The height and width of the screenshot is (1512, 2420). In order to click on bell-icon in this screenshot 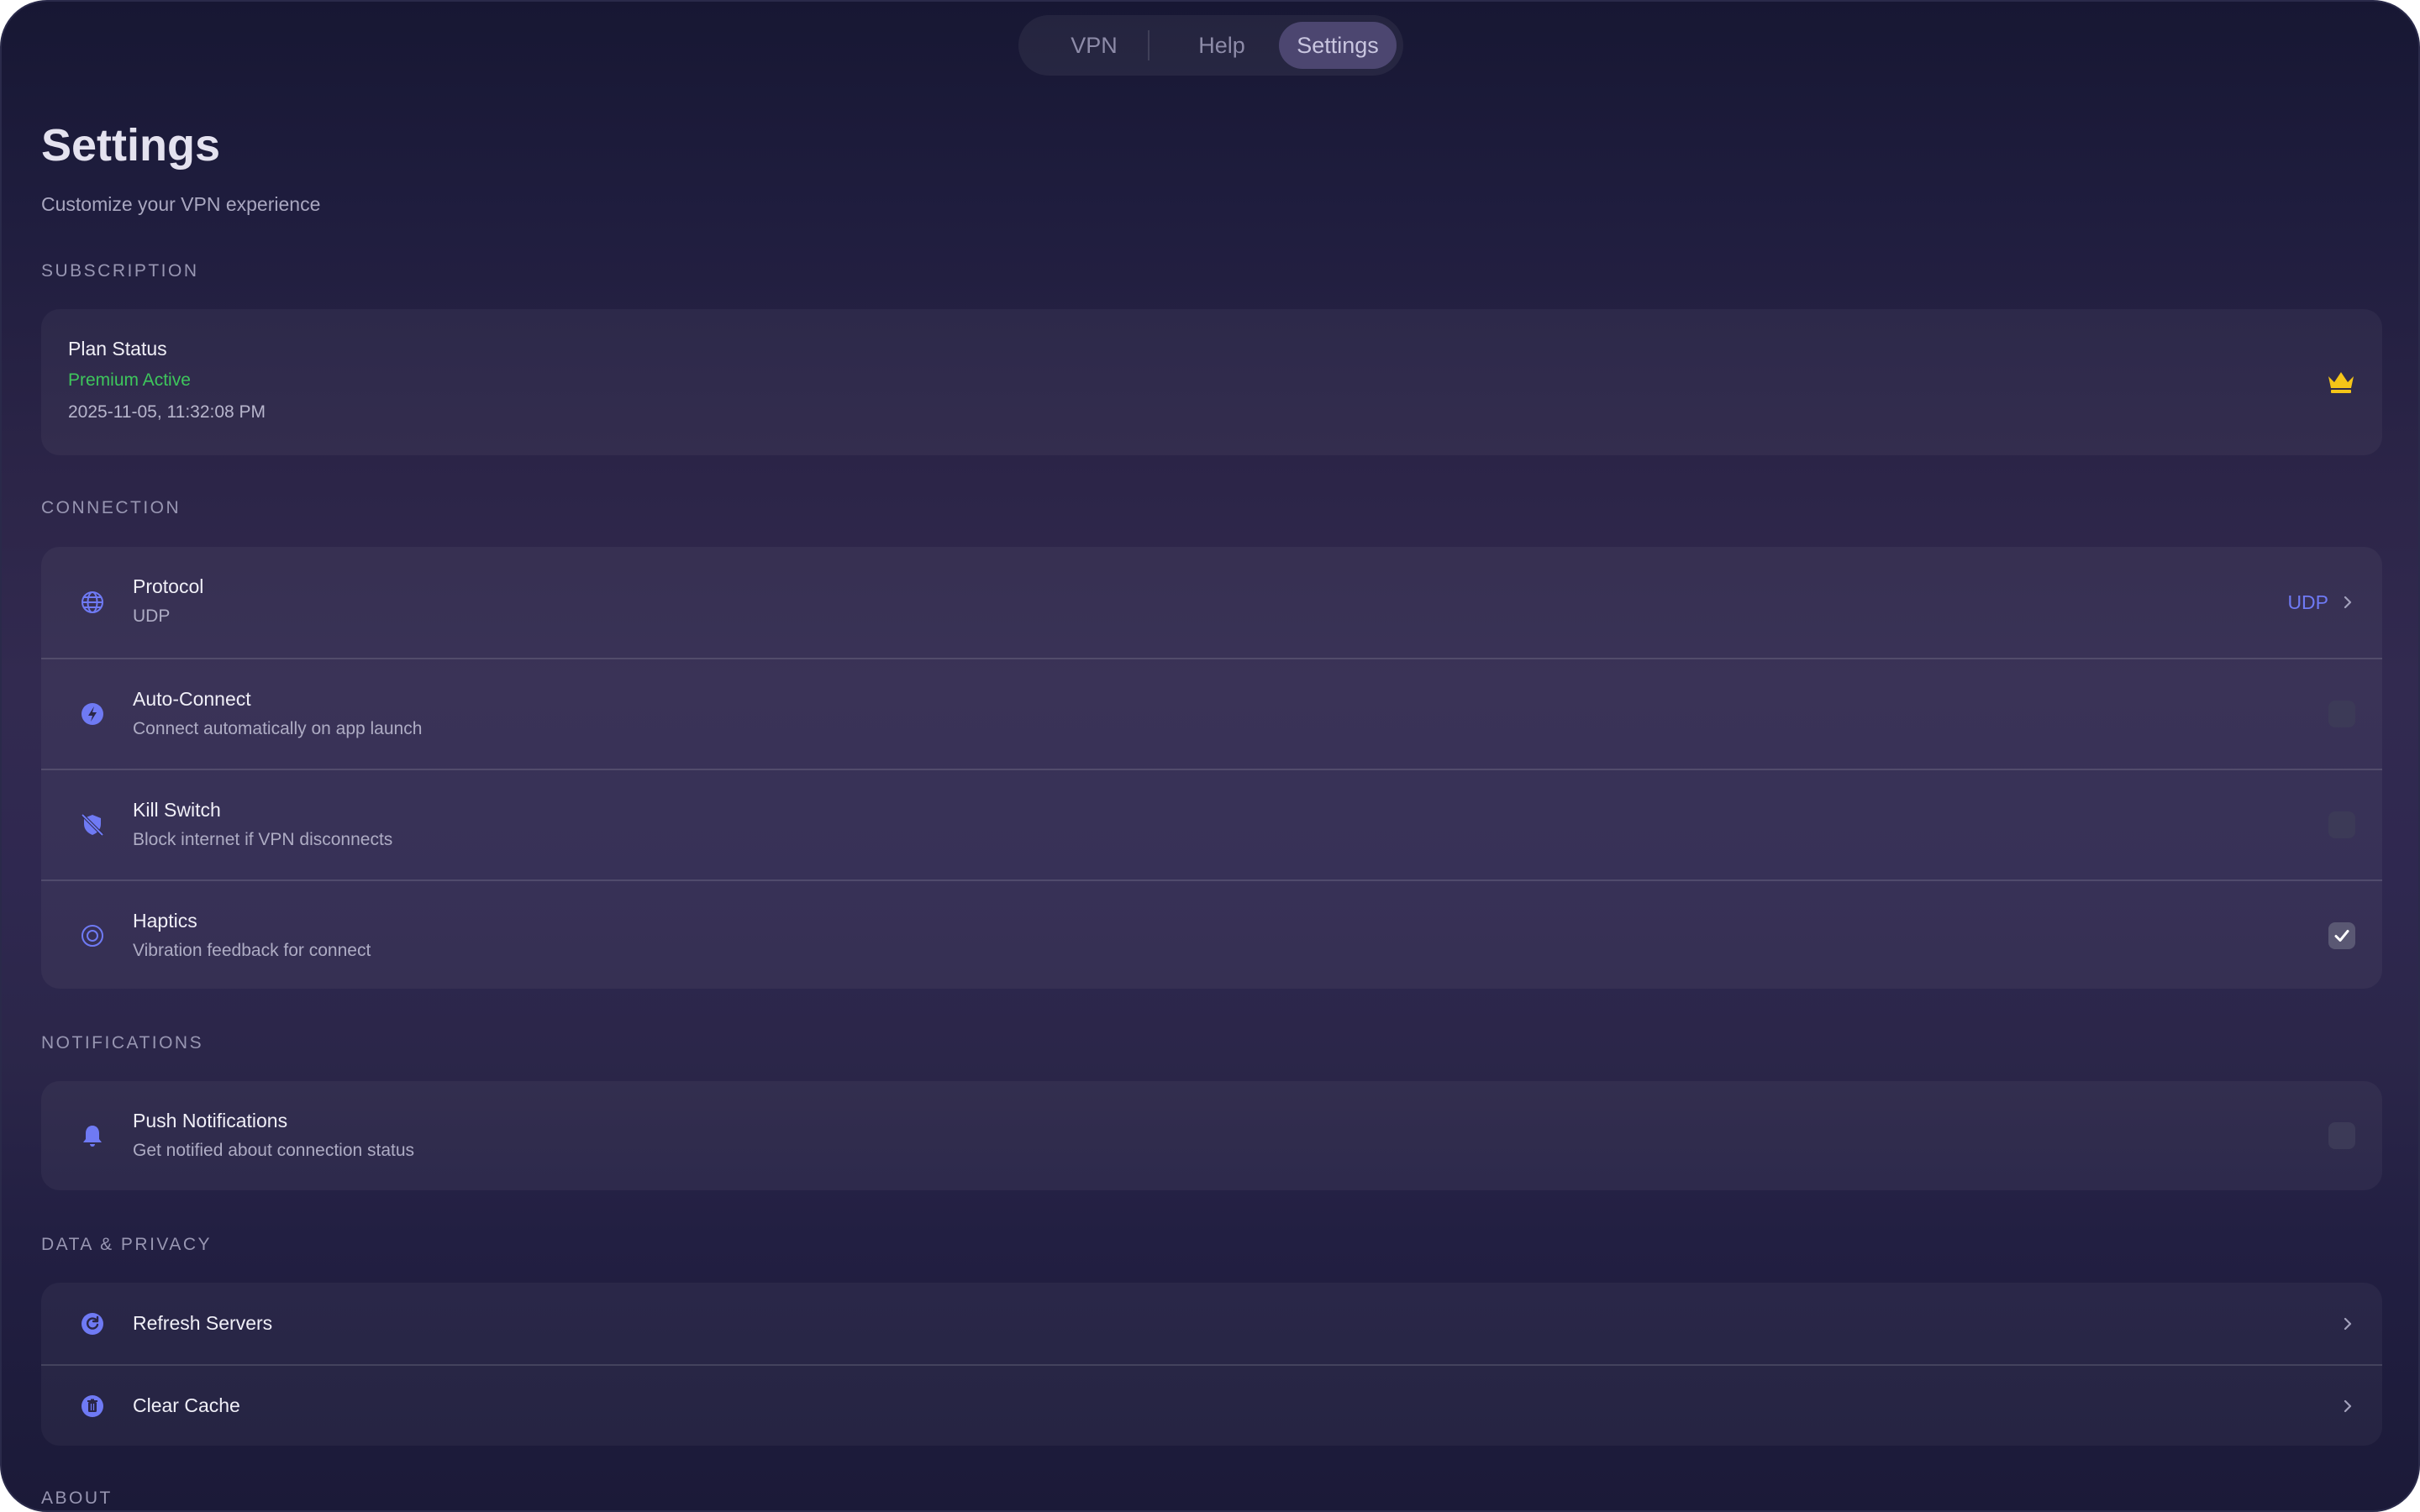, I will do `click(92, 1135)`.